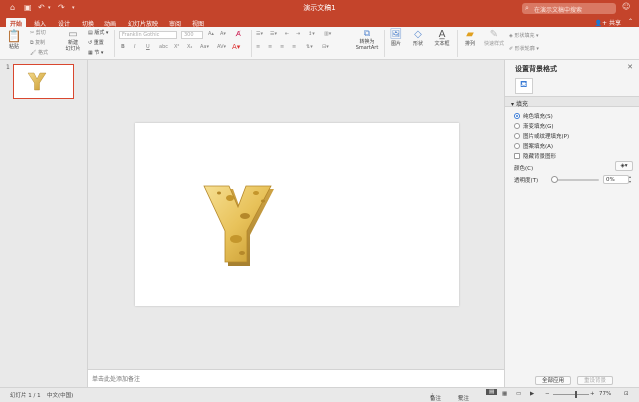 The height and width of the screenshot is (402, 639). Describe the element at coordinates (616, 179) in the screenshot. I see `transparency-input: 0%` at that location.